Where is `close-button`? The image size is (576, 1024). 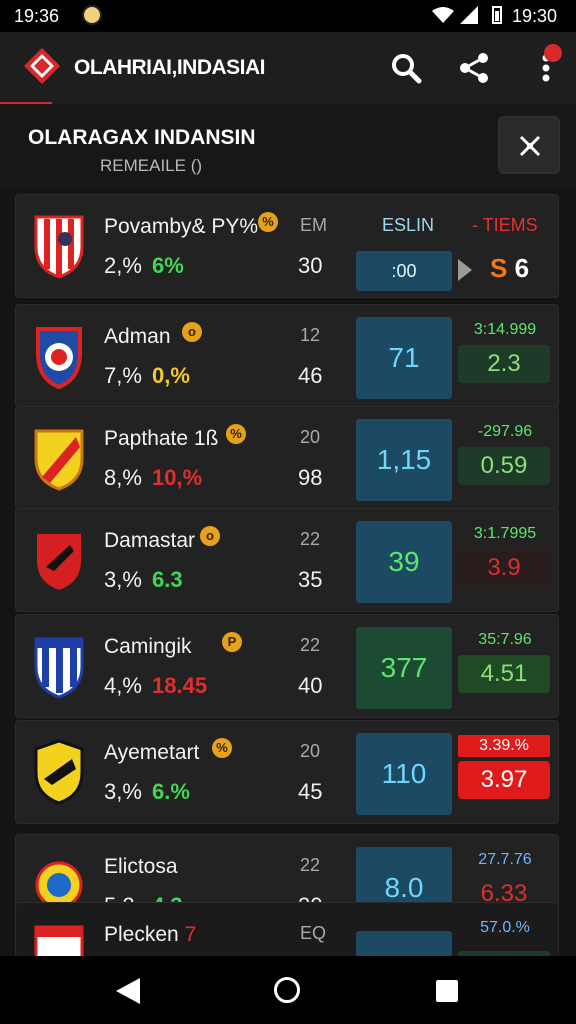 close-button is located at coordinates (529, 145).